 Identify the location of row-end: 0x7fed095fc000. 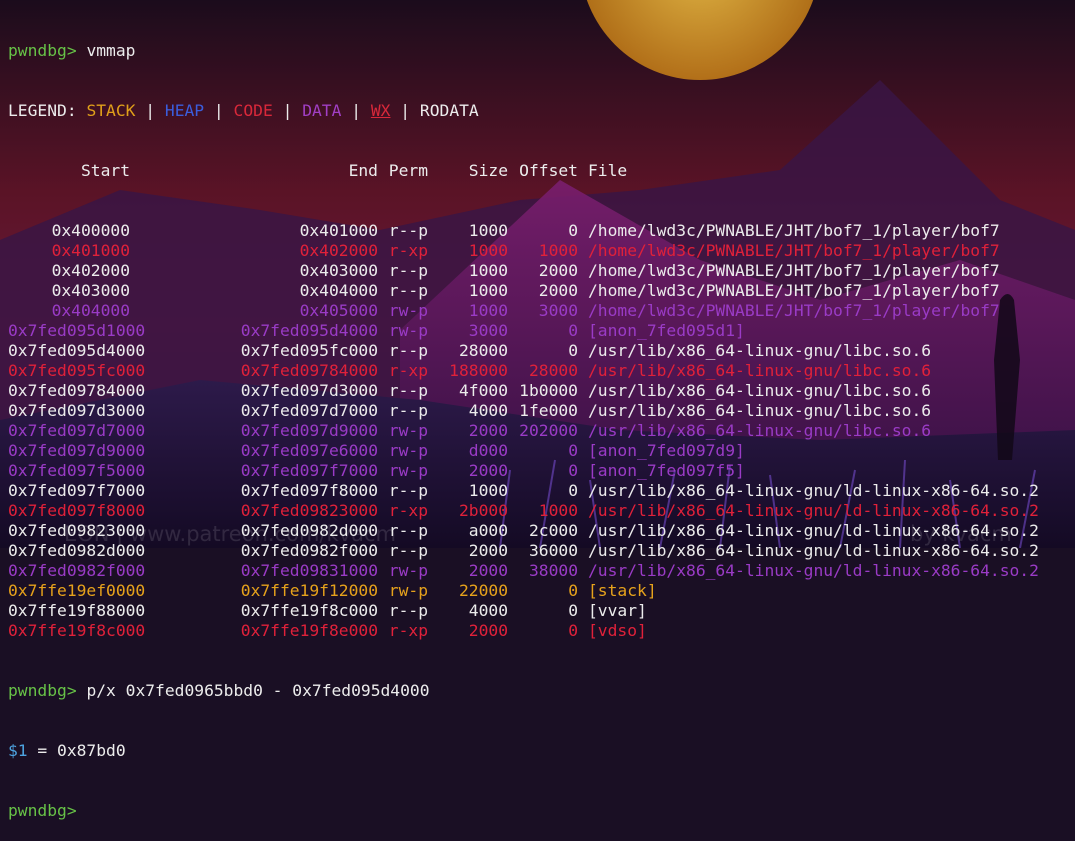
(309, 350).